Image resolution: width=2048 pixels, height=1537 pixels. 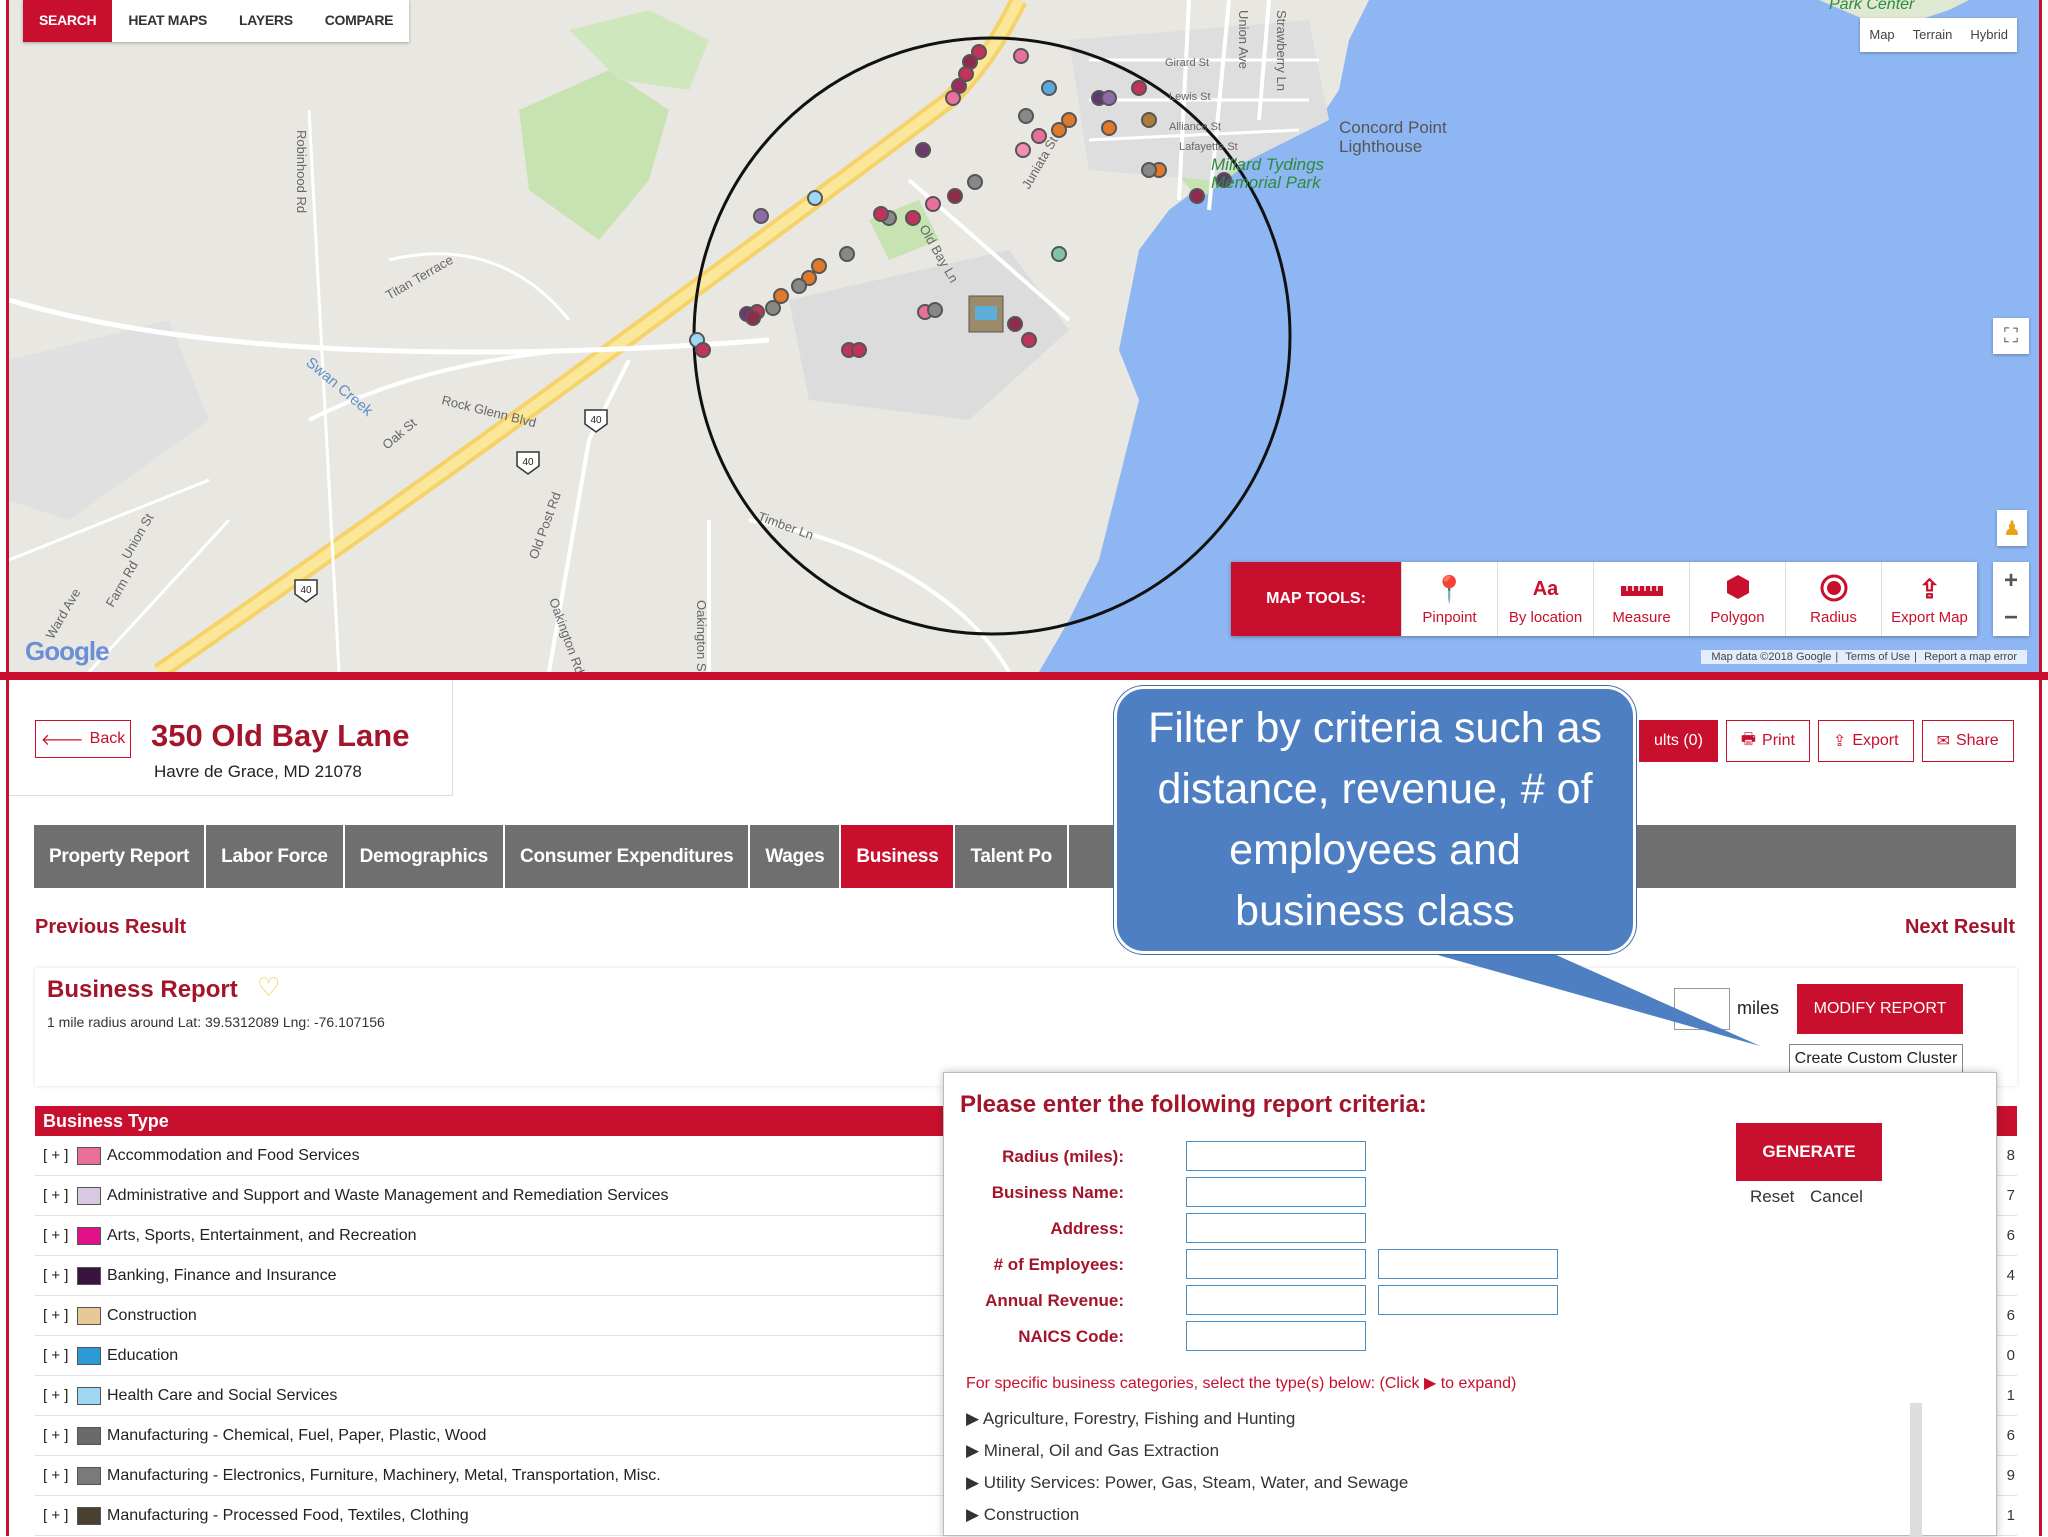 I want to click on tab-demographics: Demographics, so click(x=425, y=856).